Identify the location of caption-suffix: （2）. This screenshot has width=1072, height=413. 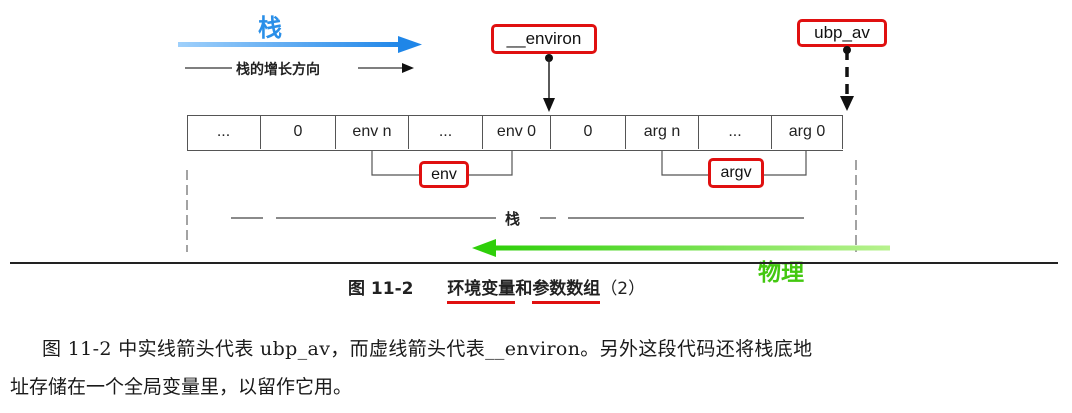
(623, 289).